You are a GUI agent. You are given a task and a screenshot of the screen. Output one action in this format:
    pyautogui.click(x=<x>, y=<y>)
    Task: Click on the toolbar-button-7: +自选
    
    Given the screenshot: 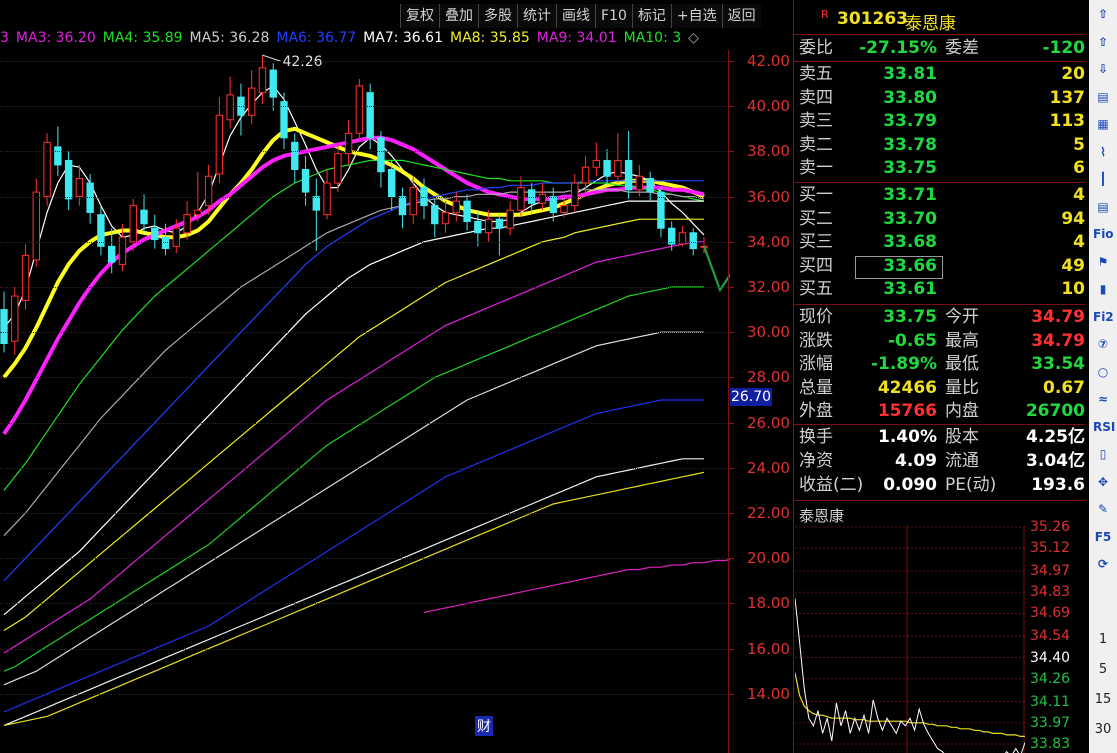 What is the action you would take?
    pyautogui.click(x=696, y=16)
    